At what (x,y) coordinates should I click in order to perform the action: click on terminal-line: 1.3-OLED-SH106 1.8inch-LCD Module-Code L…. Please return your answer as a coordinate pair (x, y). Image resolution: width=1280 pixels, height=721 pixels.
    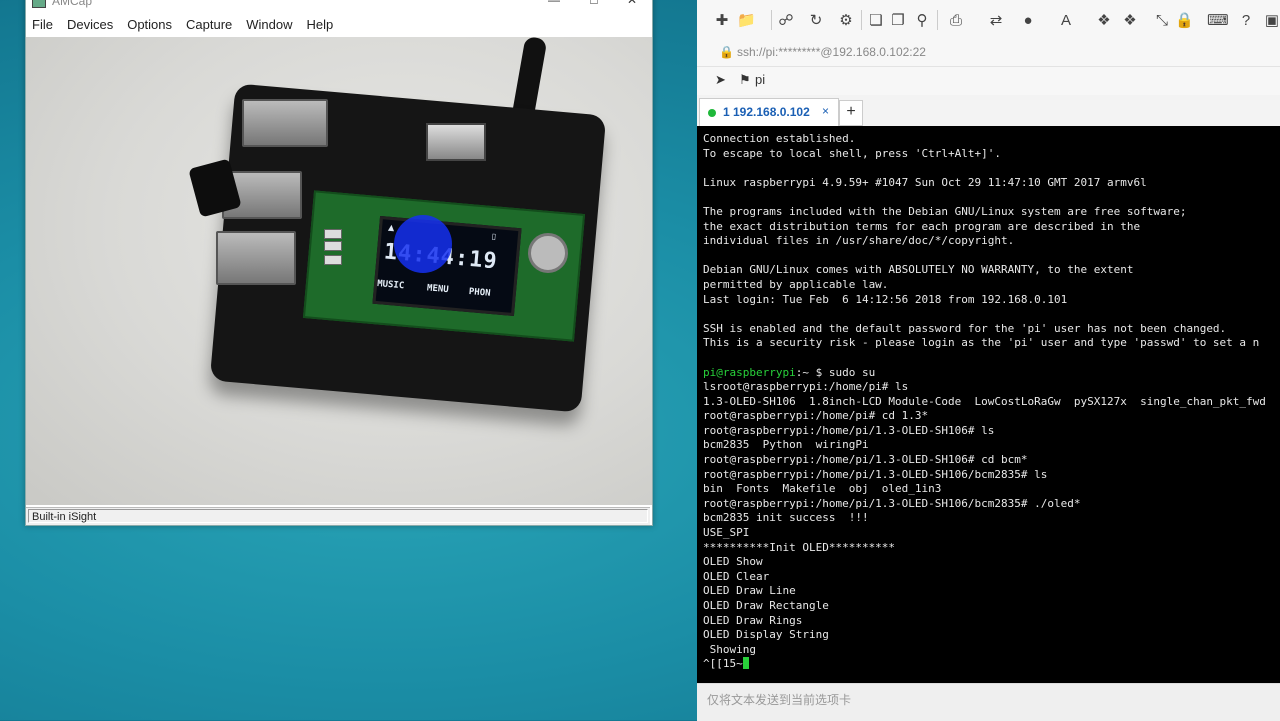
    Looking at the image, I should click on (984, 401).